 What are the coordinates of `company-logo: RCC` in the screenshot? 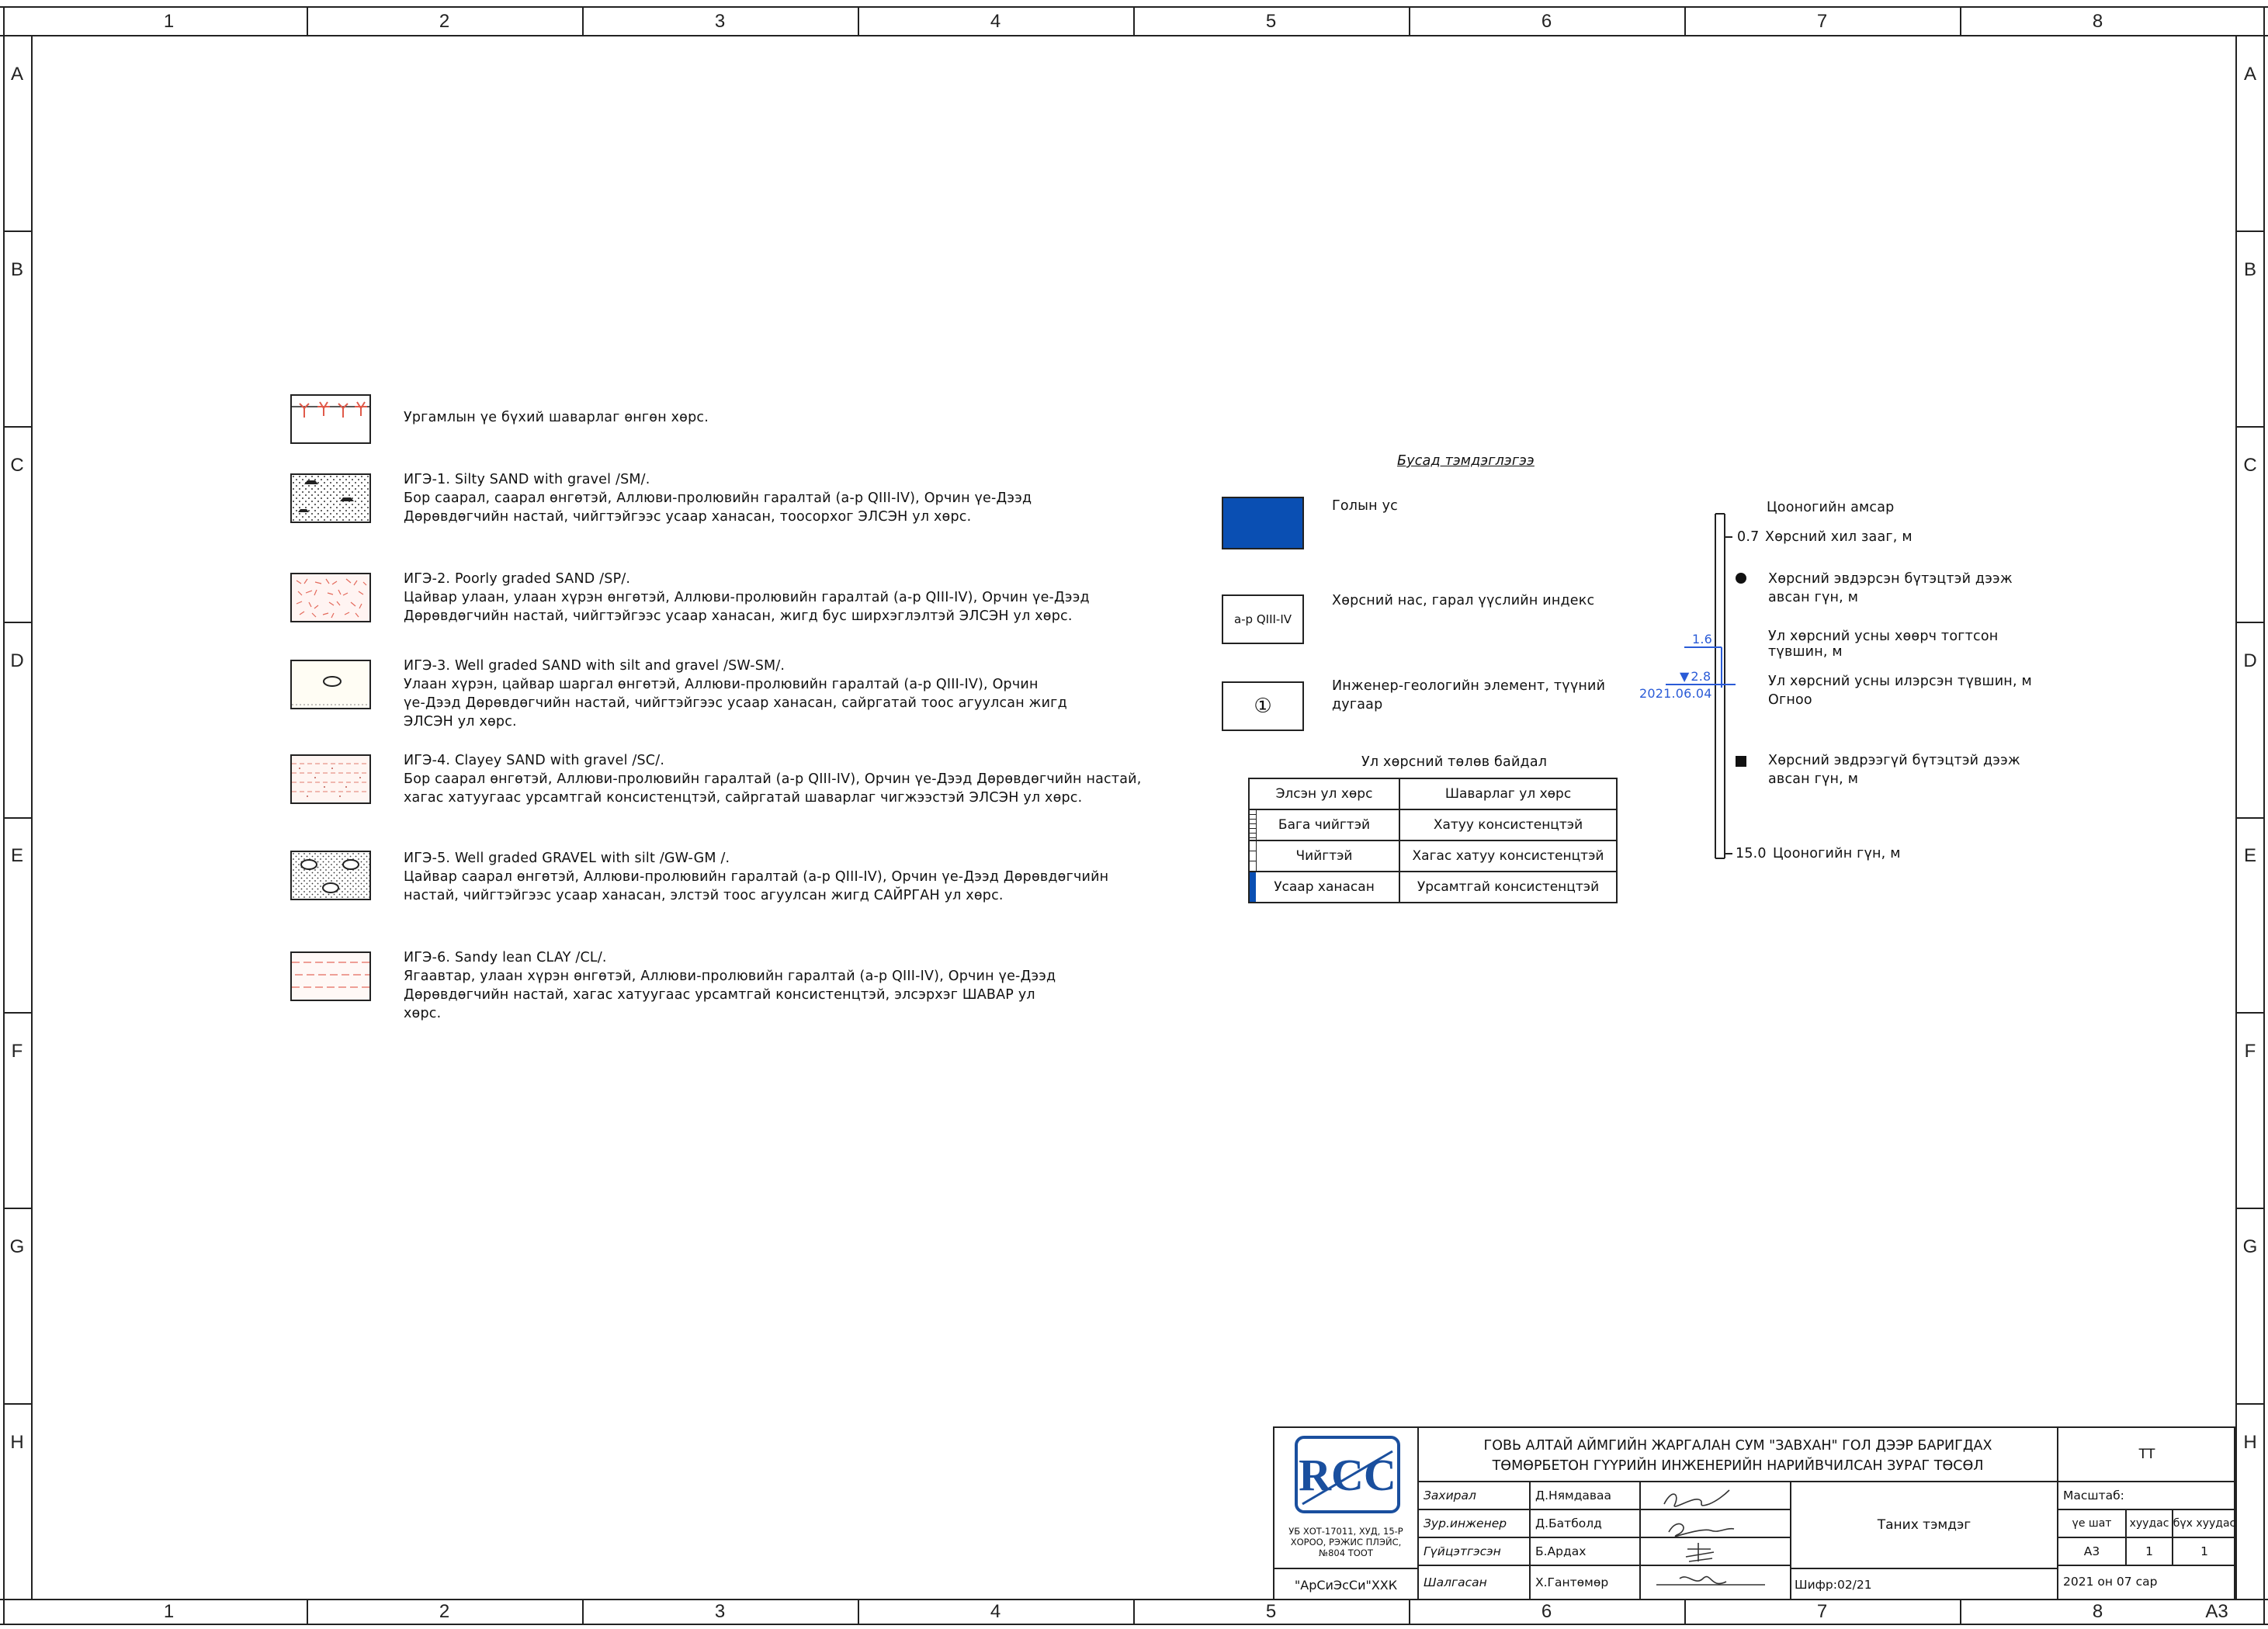 It's located at (1347, 1474).